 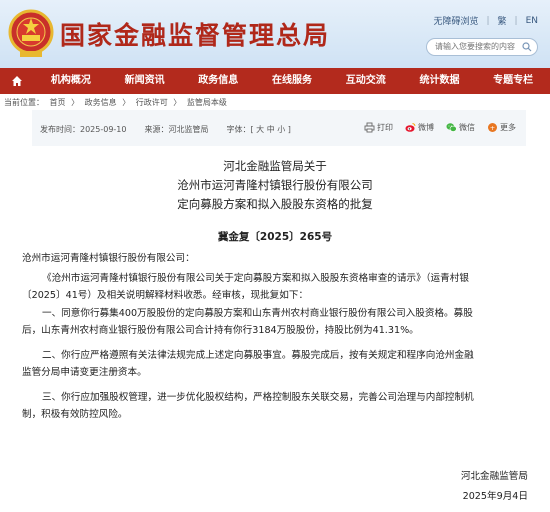 I want to click on document-number: 冀金复〔2025〕265号, so click(x=275, y=237).